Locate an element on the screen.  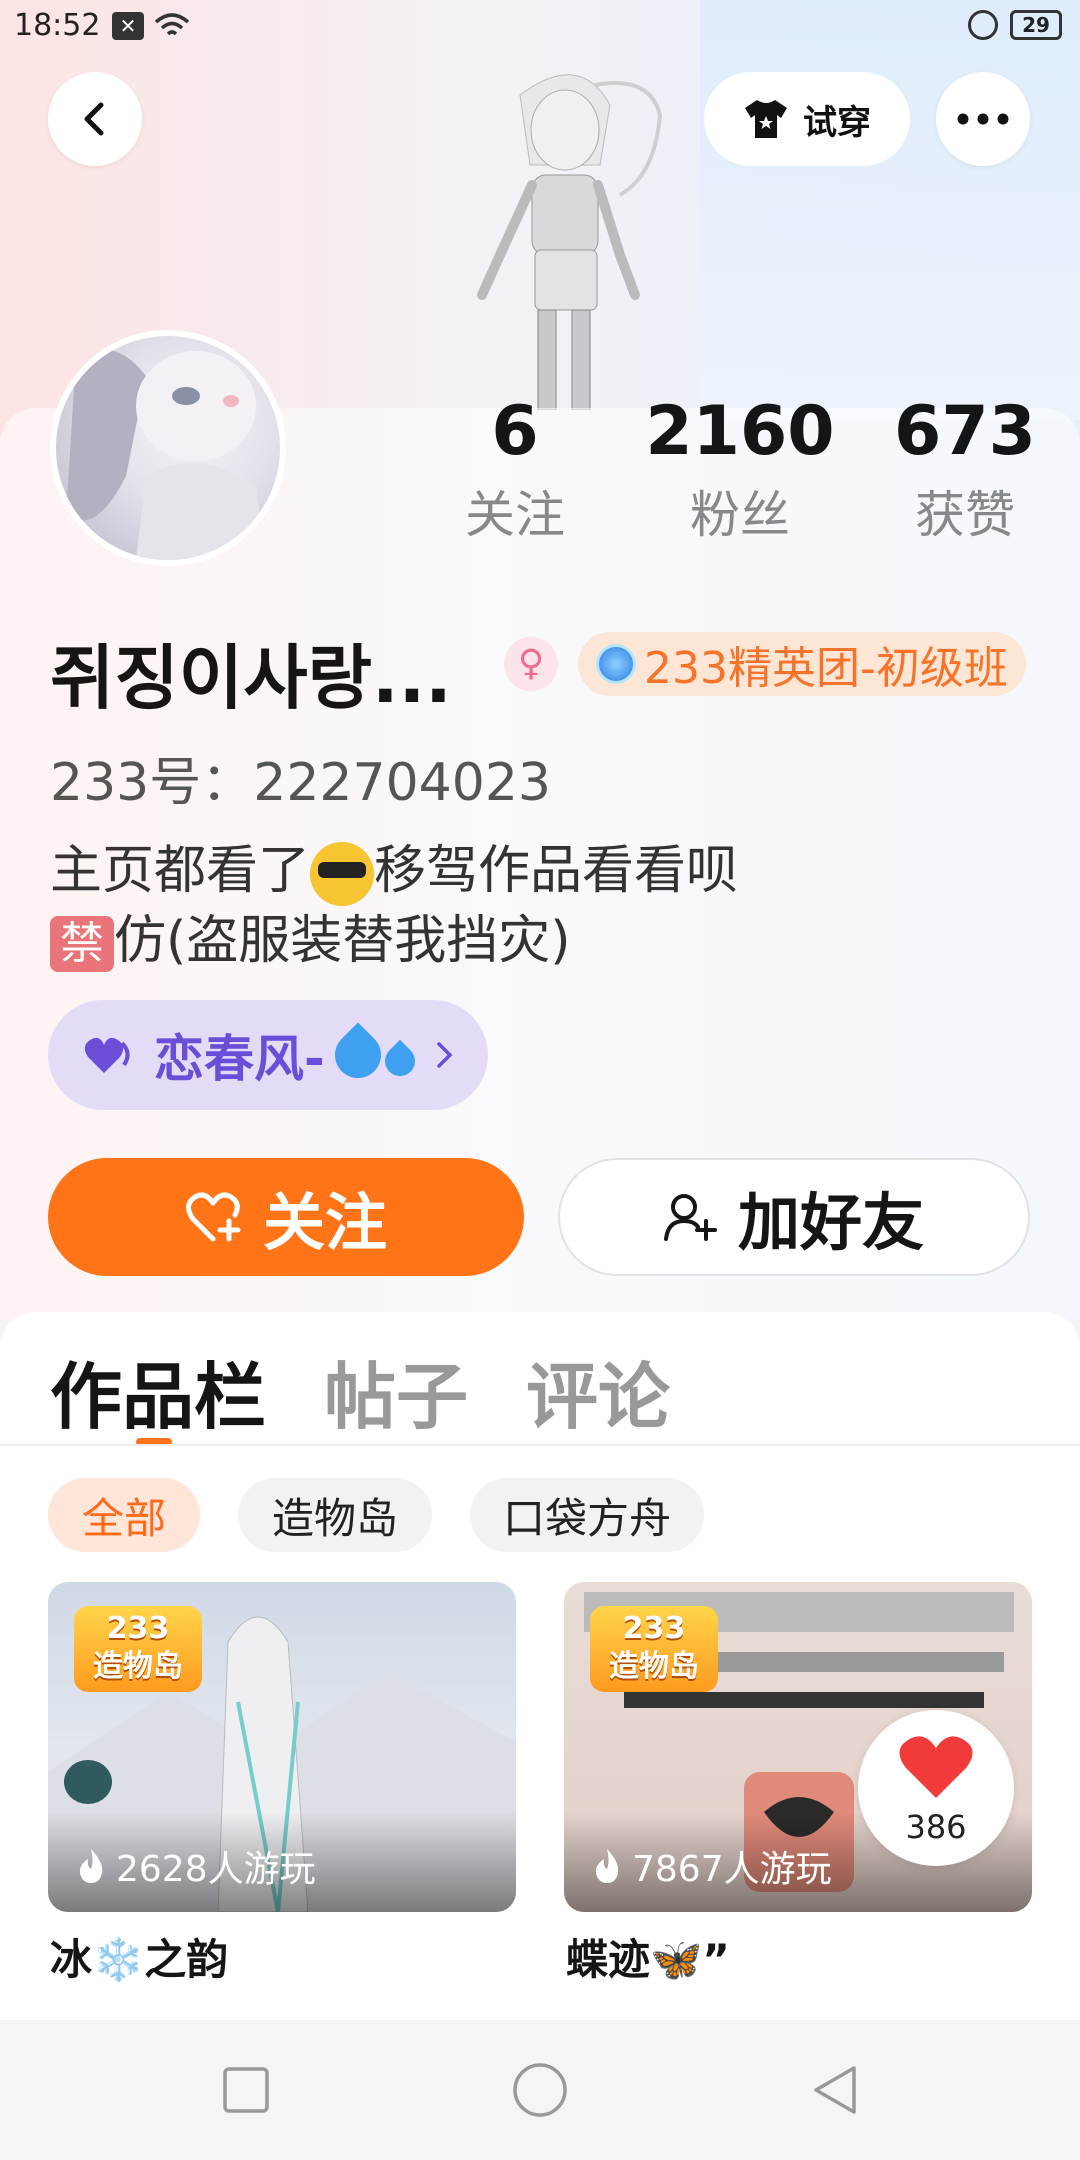
tab-divider is located at coordinates (540, 1445).